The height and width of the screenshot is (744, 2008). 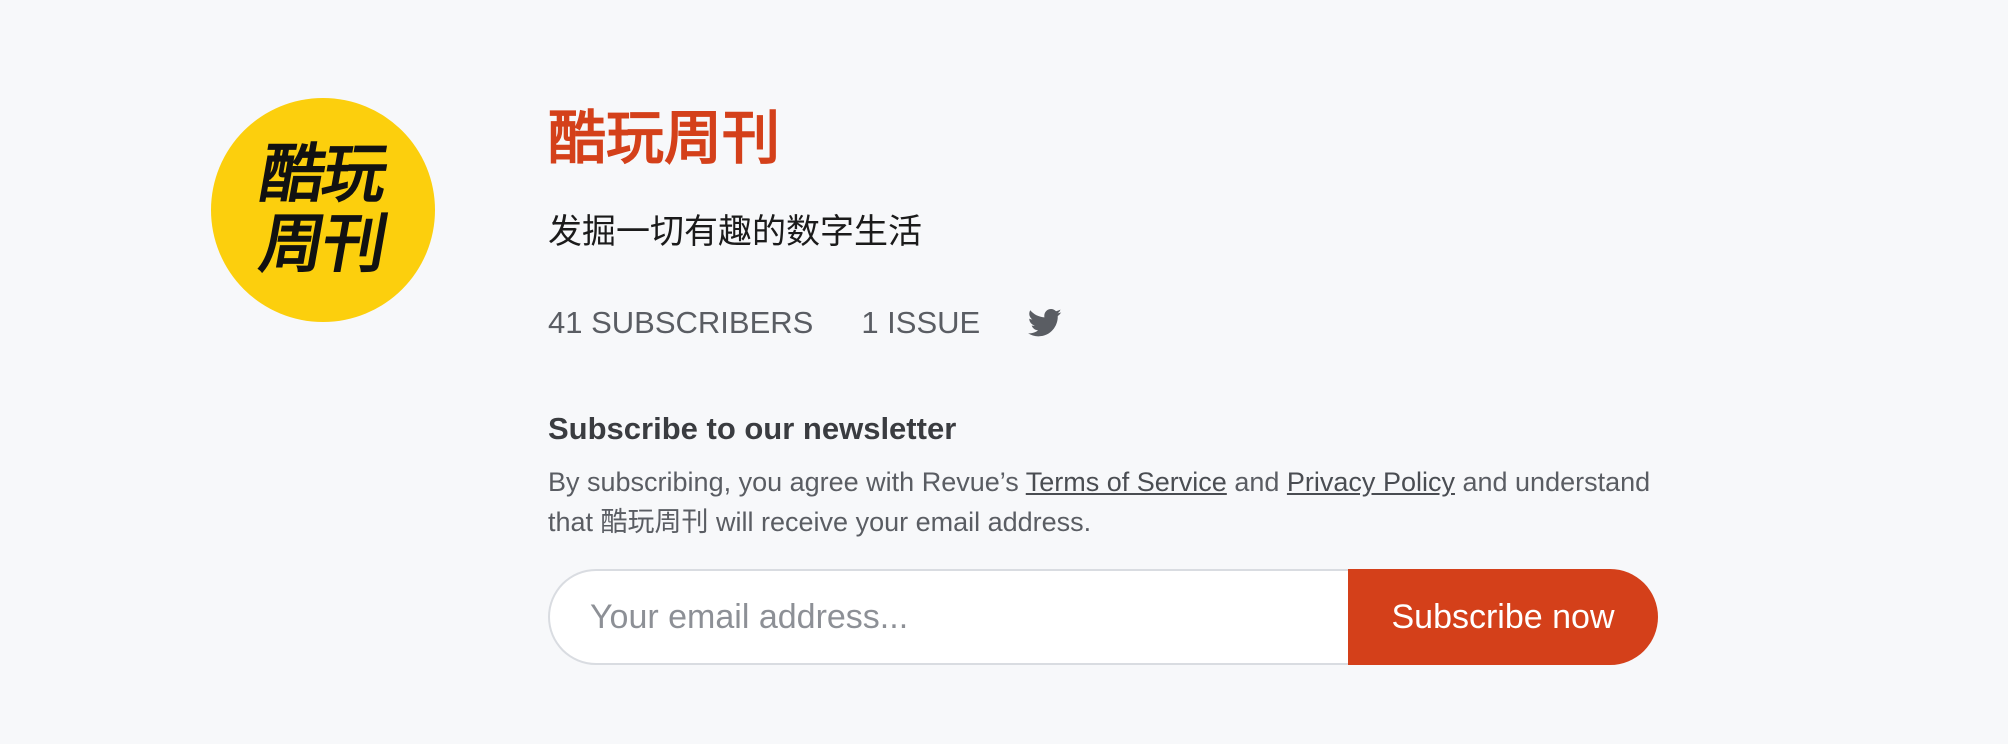 What do you see at coordinates (664, 138) in the screenshot?
I see `publication-title: 酷玩周刊` at bounding box center [664, 138].